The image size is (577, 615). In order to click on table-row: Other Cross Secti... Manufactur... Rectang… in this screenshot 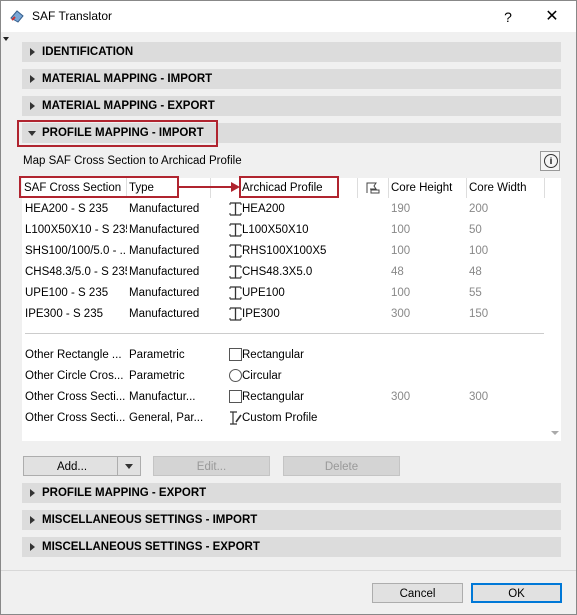, I will do `click(284, 397)`.